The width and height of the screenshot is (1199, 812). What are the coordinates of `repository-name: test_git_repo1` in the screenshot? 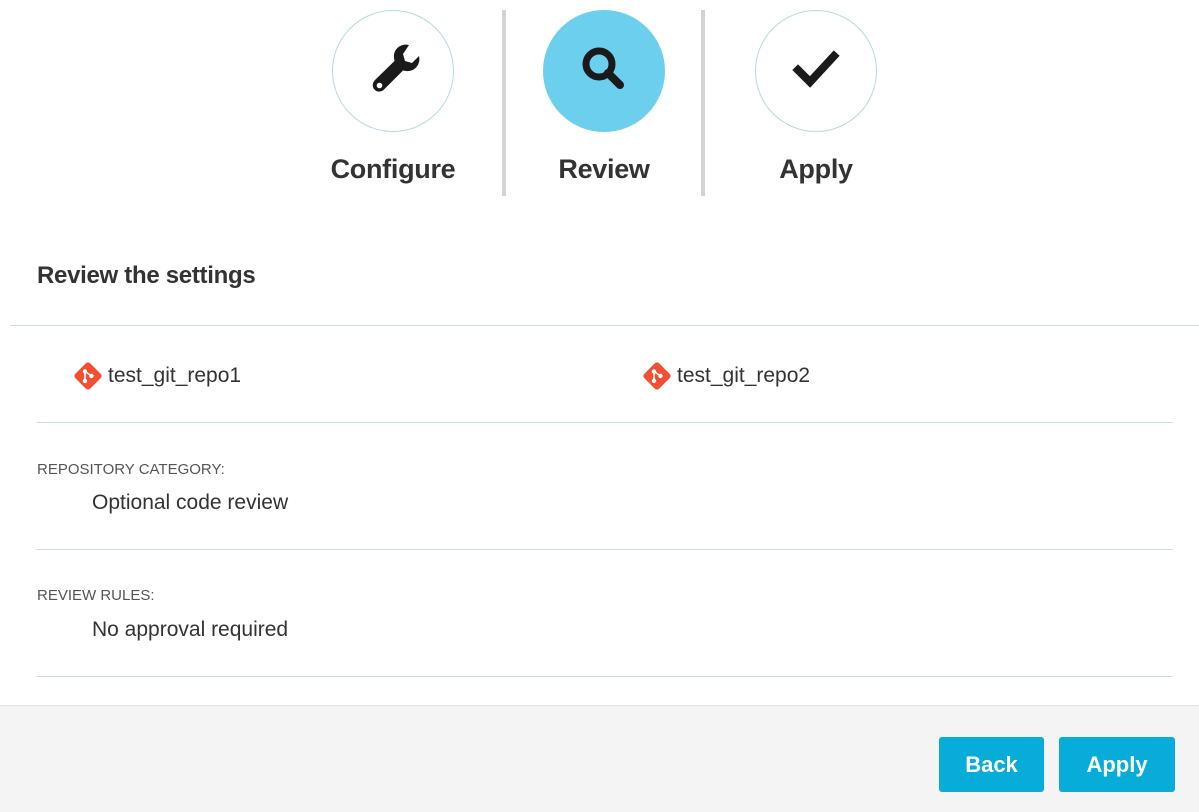 It's located at (175, 375).